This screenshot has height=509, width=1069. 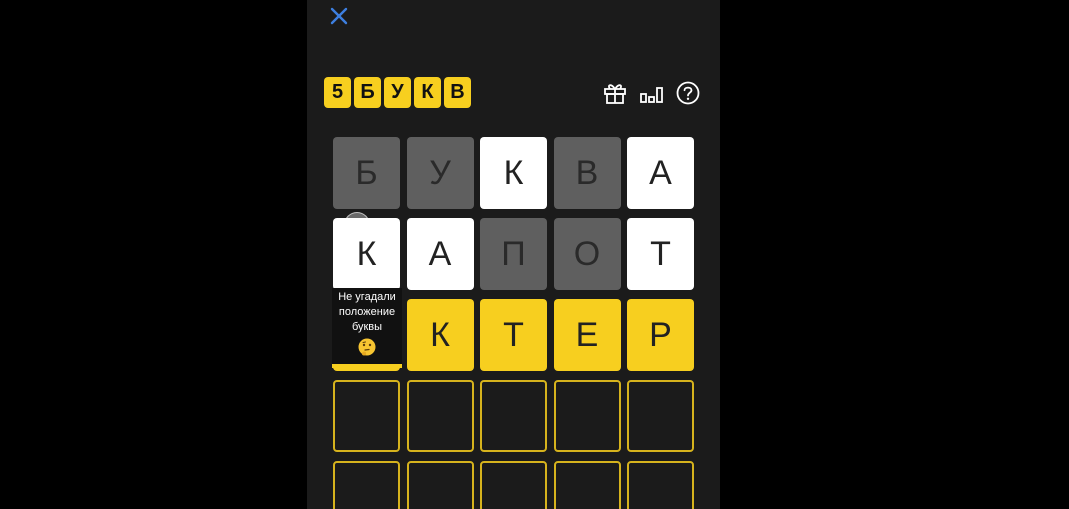 What do you see at coordinates (427, 92) in the screenshot?
I see `logo-letter: К` at bounding box center [427, 92].